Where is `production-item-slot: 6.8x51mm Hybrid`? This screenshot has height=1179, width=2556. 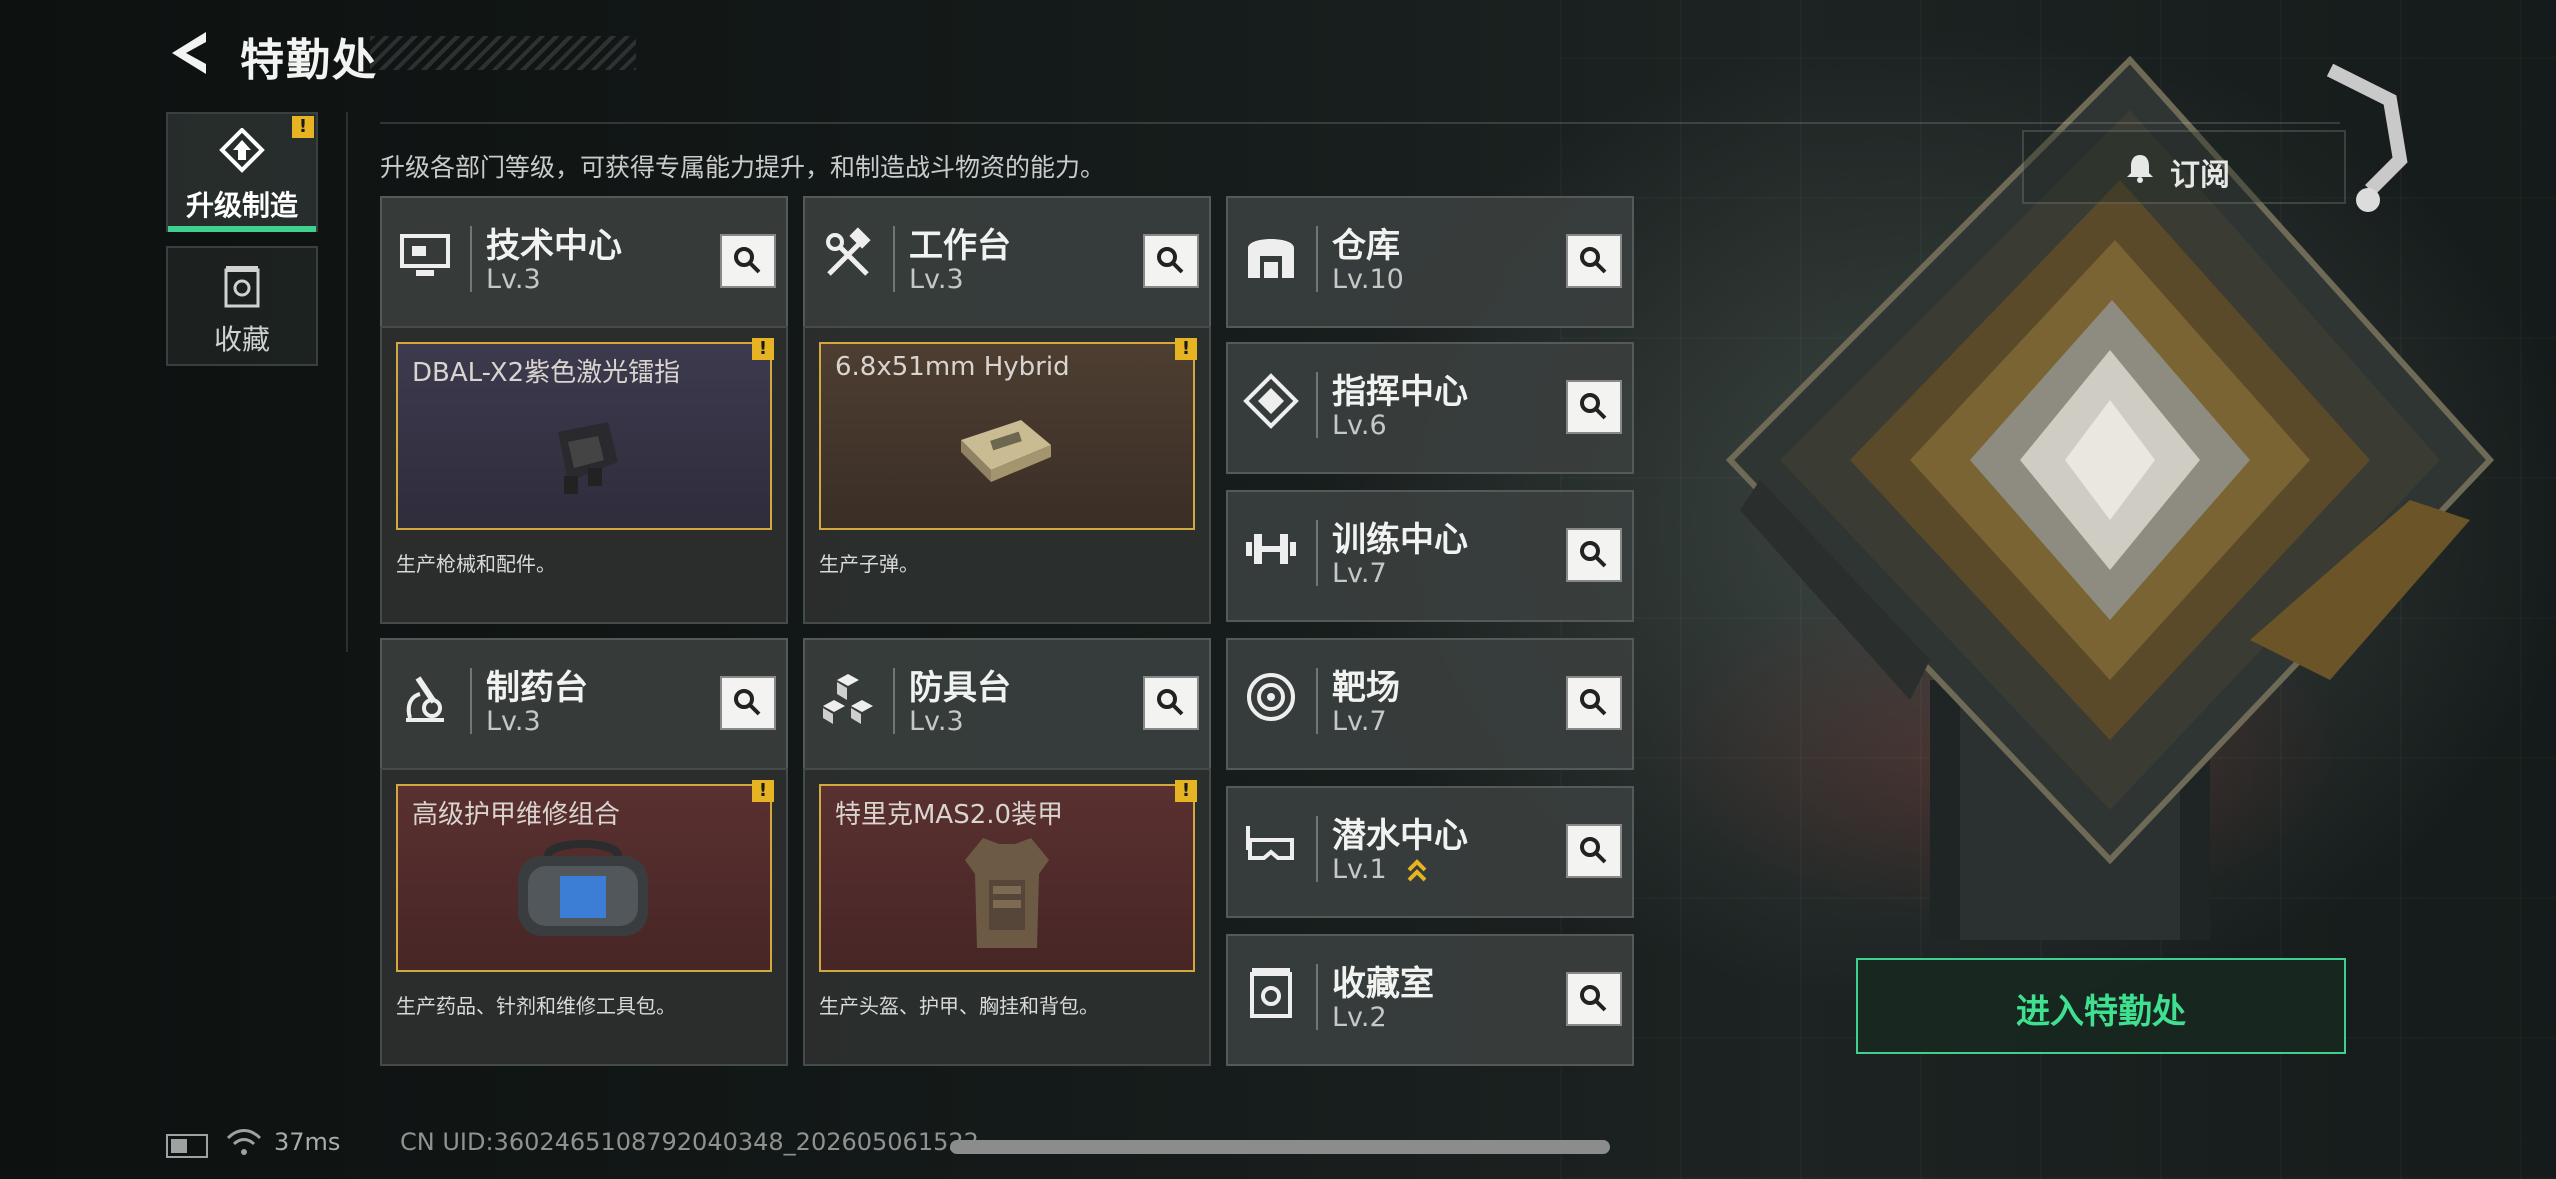 production-item-slot: 6.8x51mm Hybrid is located at coordinates (1007, 436).